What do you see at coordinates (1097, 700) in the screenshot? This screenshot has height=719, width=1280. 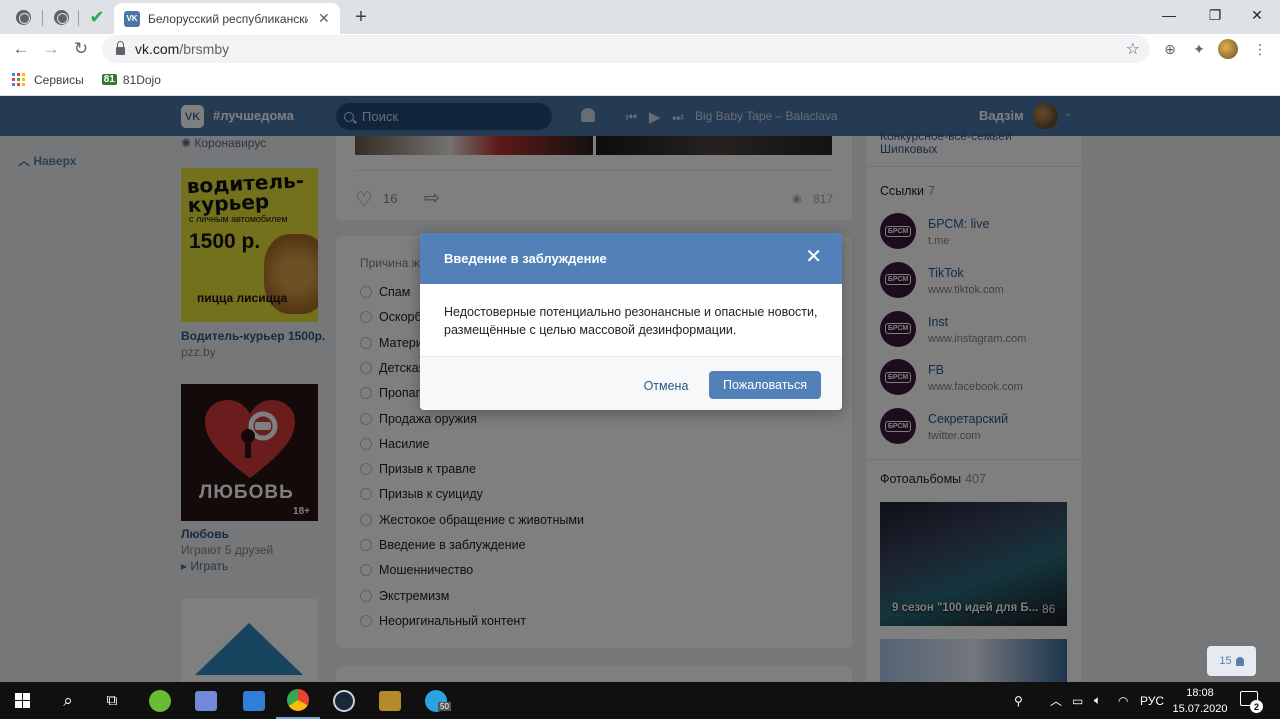 I see `volume-icon: 🔈︎` at bounding box center [1097, 700].